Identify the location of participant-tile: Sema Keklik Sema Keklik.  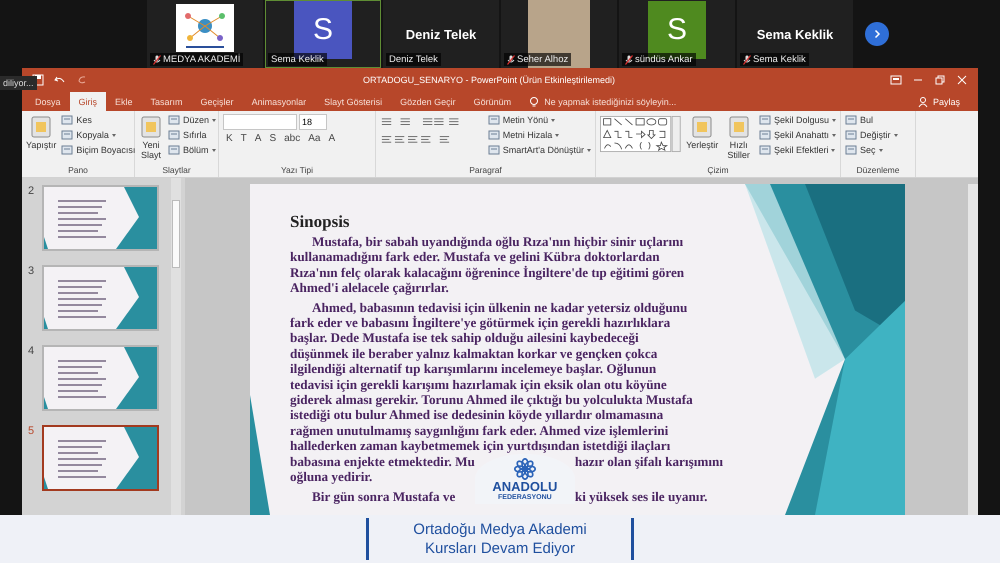
(795, 34).